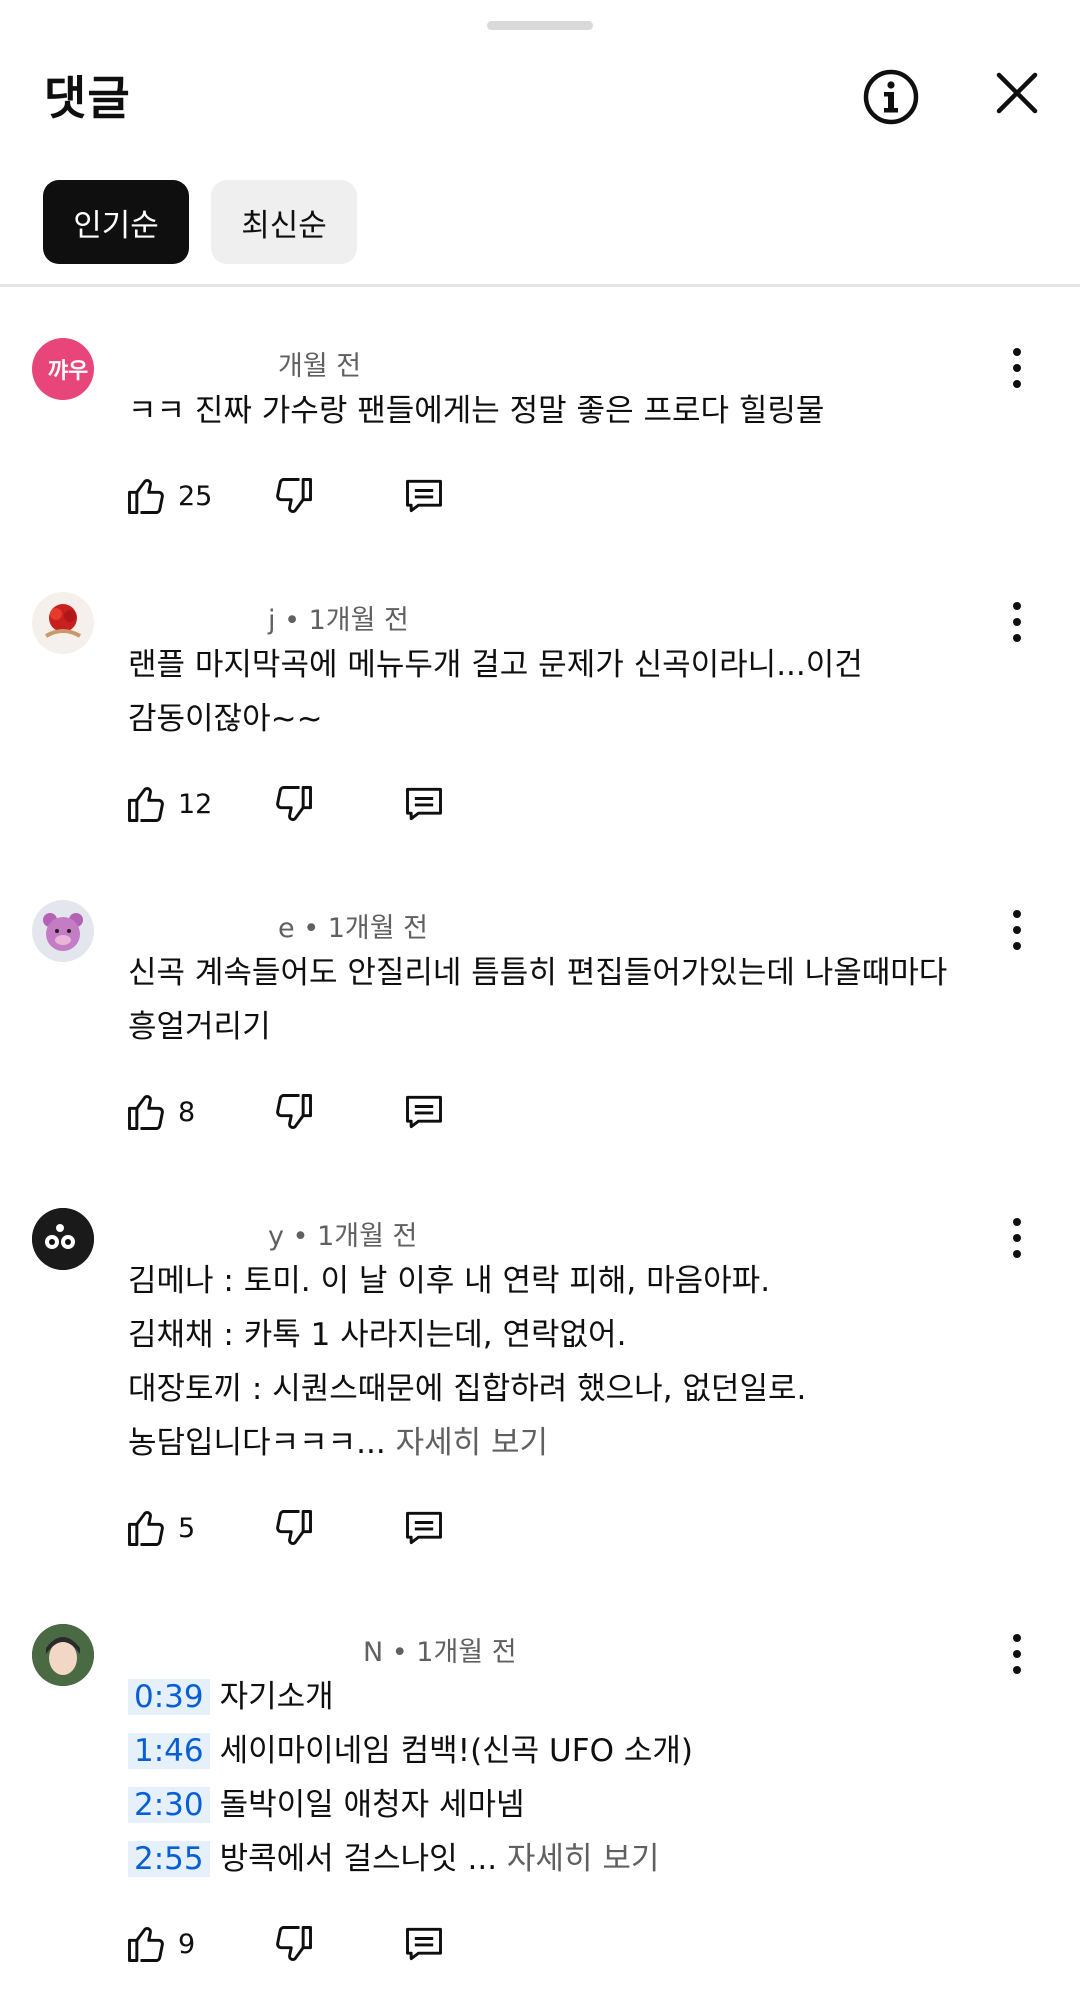  What do you see at coordinates (440, 1652) in the screenshot?
I see `comment-time: N • 1개월 전` at bounding box center [440, 1652].